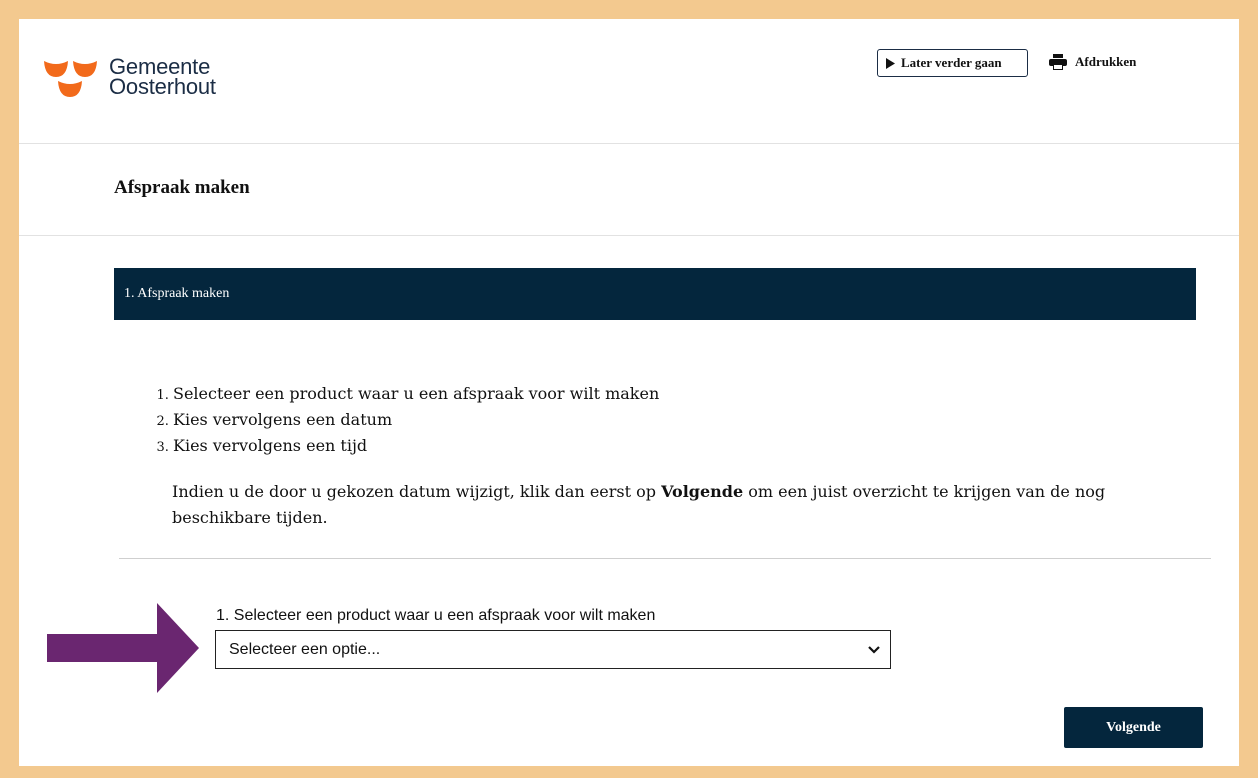  Describe the element at coordinates (123, 648) in the screenshot. I see `arrow-right-icon` at that location.